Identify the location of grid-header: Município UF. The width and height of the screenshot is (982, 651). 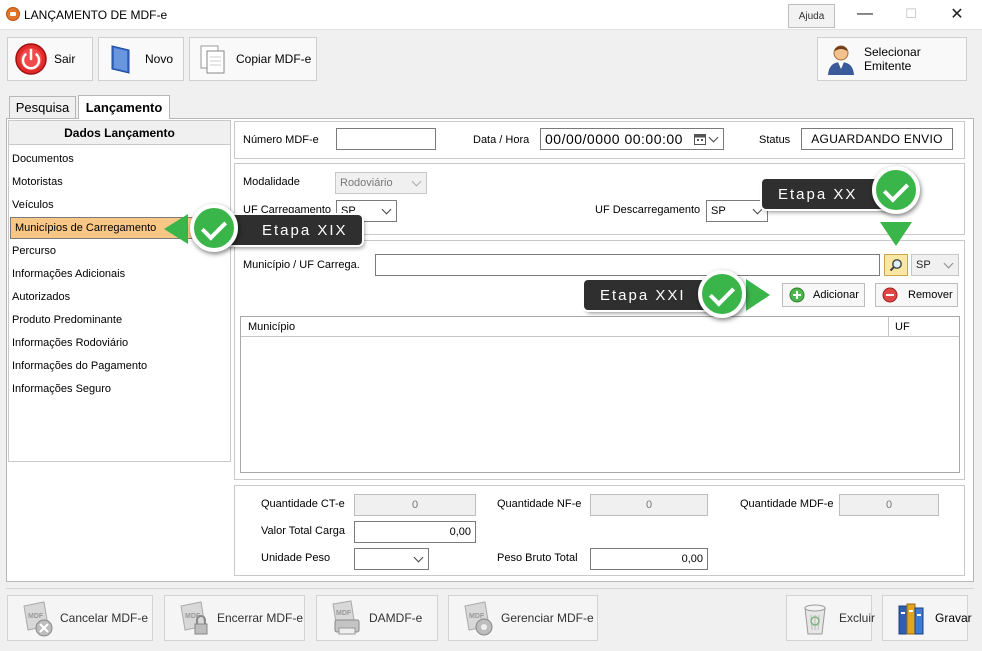
(600, 327).